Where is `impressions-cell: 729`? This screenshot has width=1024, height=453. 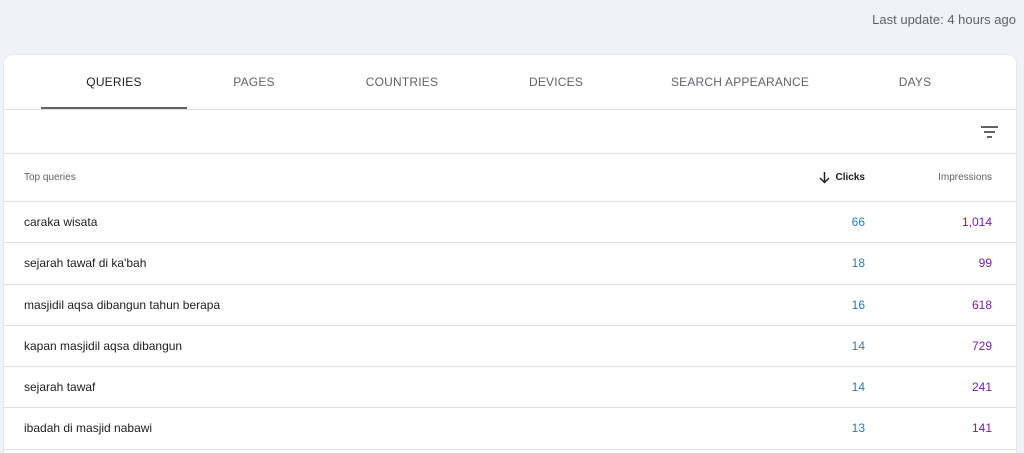
impressions-cell: 729 is located at coordinates (981, 345).